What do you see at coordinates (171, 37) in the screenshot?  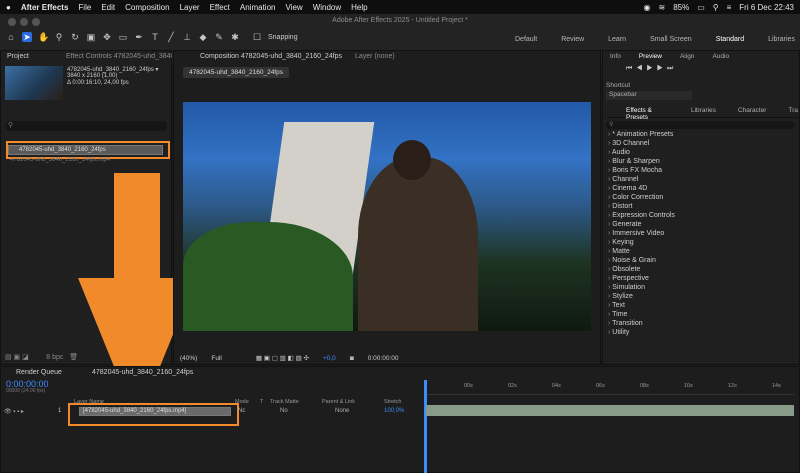 I see `brush-tool-icon: ╱` at bounding box center [171, 37].